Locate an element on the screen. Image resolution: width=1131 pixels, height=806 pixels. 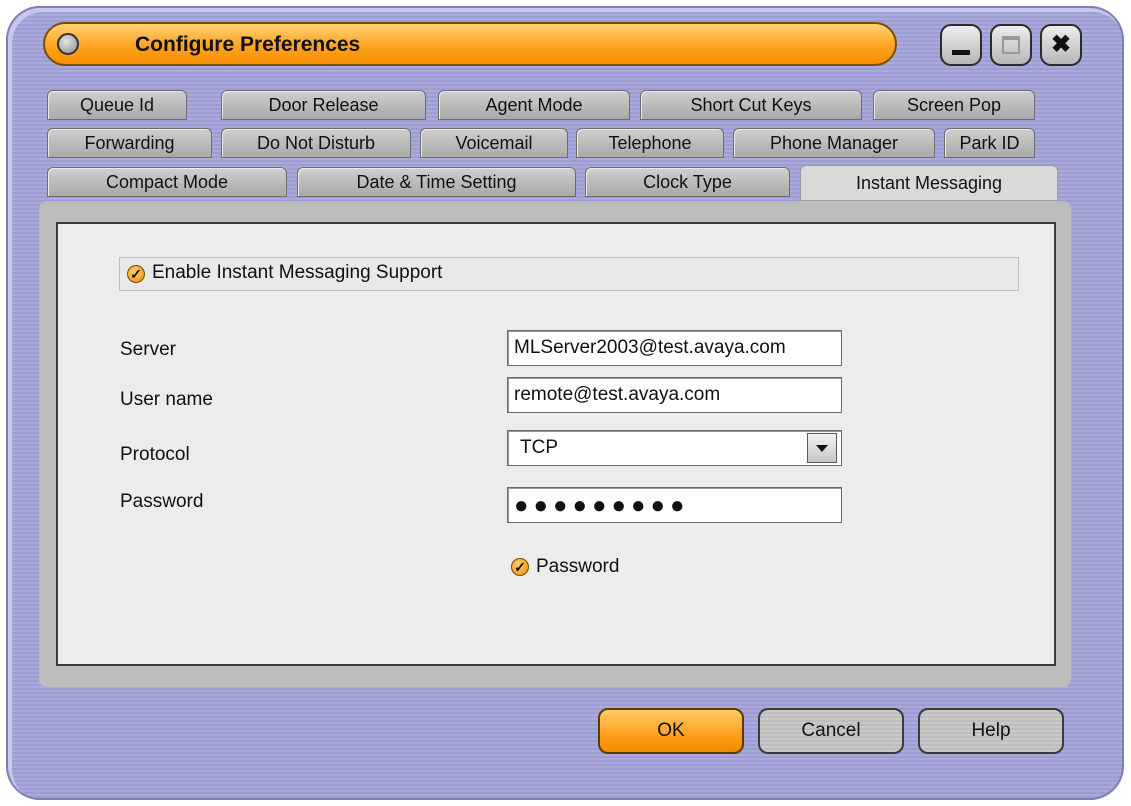
tab-clock-type: Clock Type is located at coordinates (687, 182).